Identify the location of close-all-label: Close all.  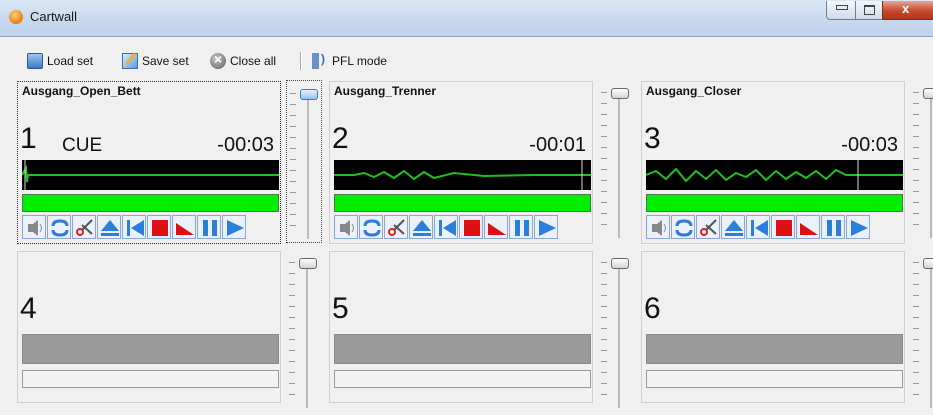
(253, 61).